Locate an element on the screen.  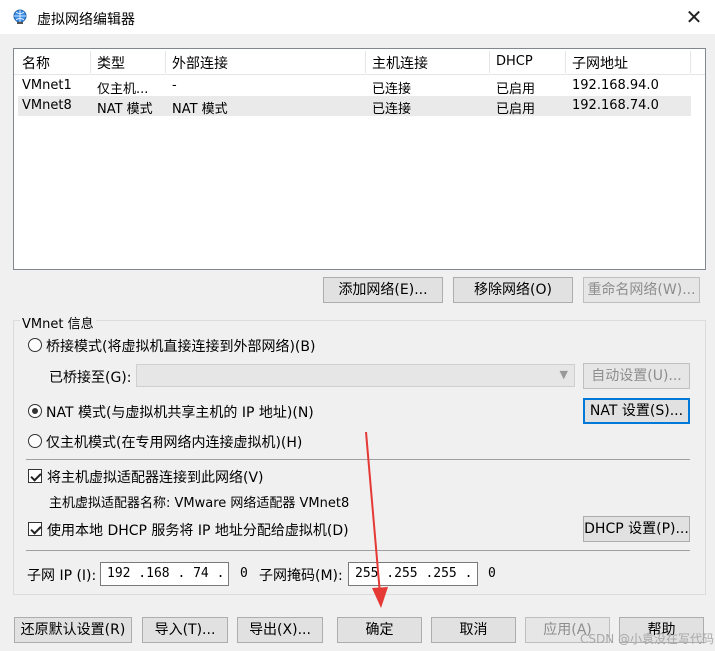
cell-type: NAT 模式 is located at coordinates (125, 109).